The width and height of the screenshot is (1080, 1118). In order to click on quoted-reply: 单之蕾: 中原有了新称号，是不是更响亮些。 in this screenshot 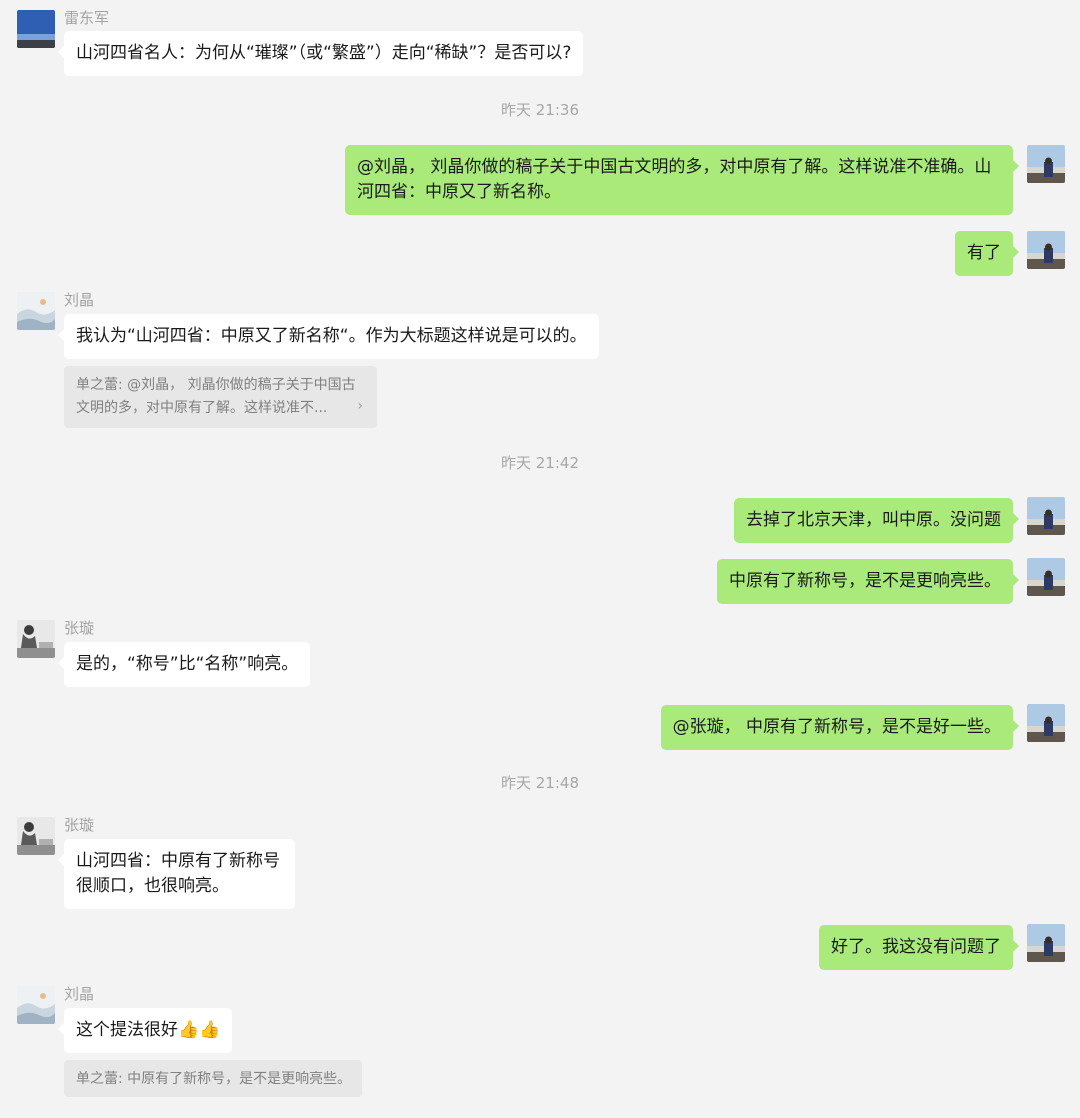, I will do `click(213, 1078)`.